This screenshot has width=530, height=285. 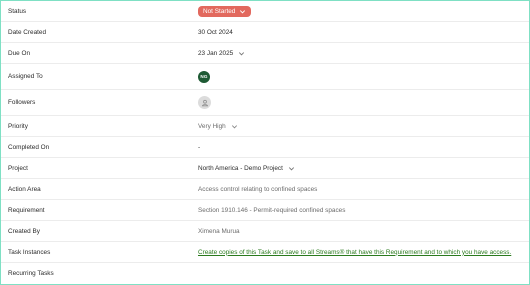 What do you see at coordinates (216, 53) in the screenshot?
I see `due-on-value: 23 Jan 2025` at bounding box center [216, 53].